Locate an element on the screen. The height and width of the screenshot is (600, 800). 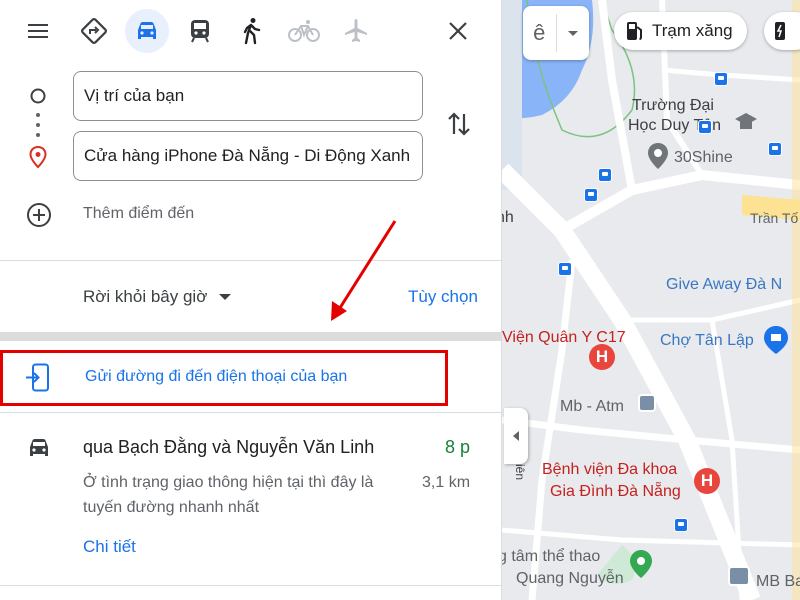
ev-charging-icon is located at coordinates (780, 31).